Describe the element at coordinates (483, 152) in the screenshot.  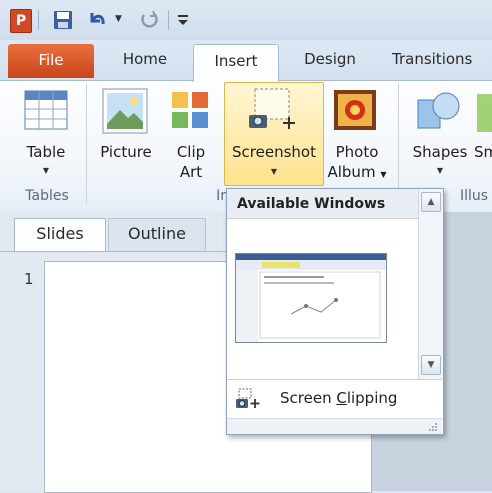
I see `smartart-label: Sm` at that location.